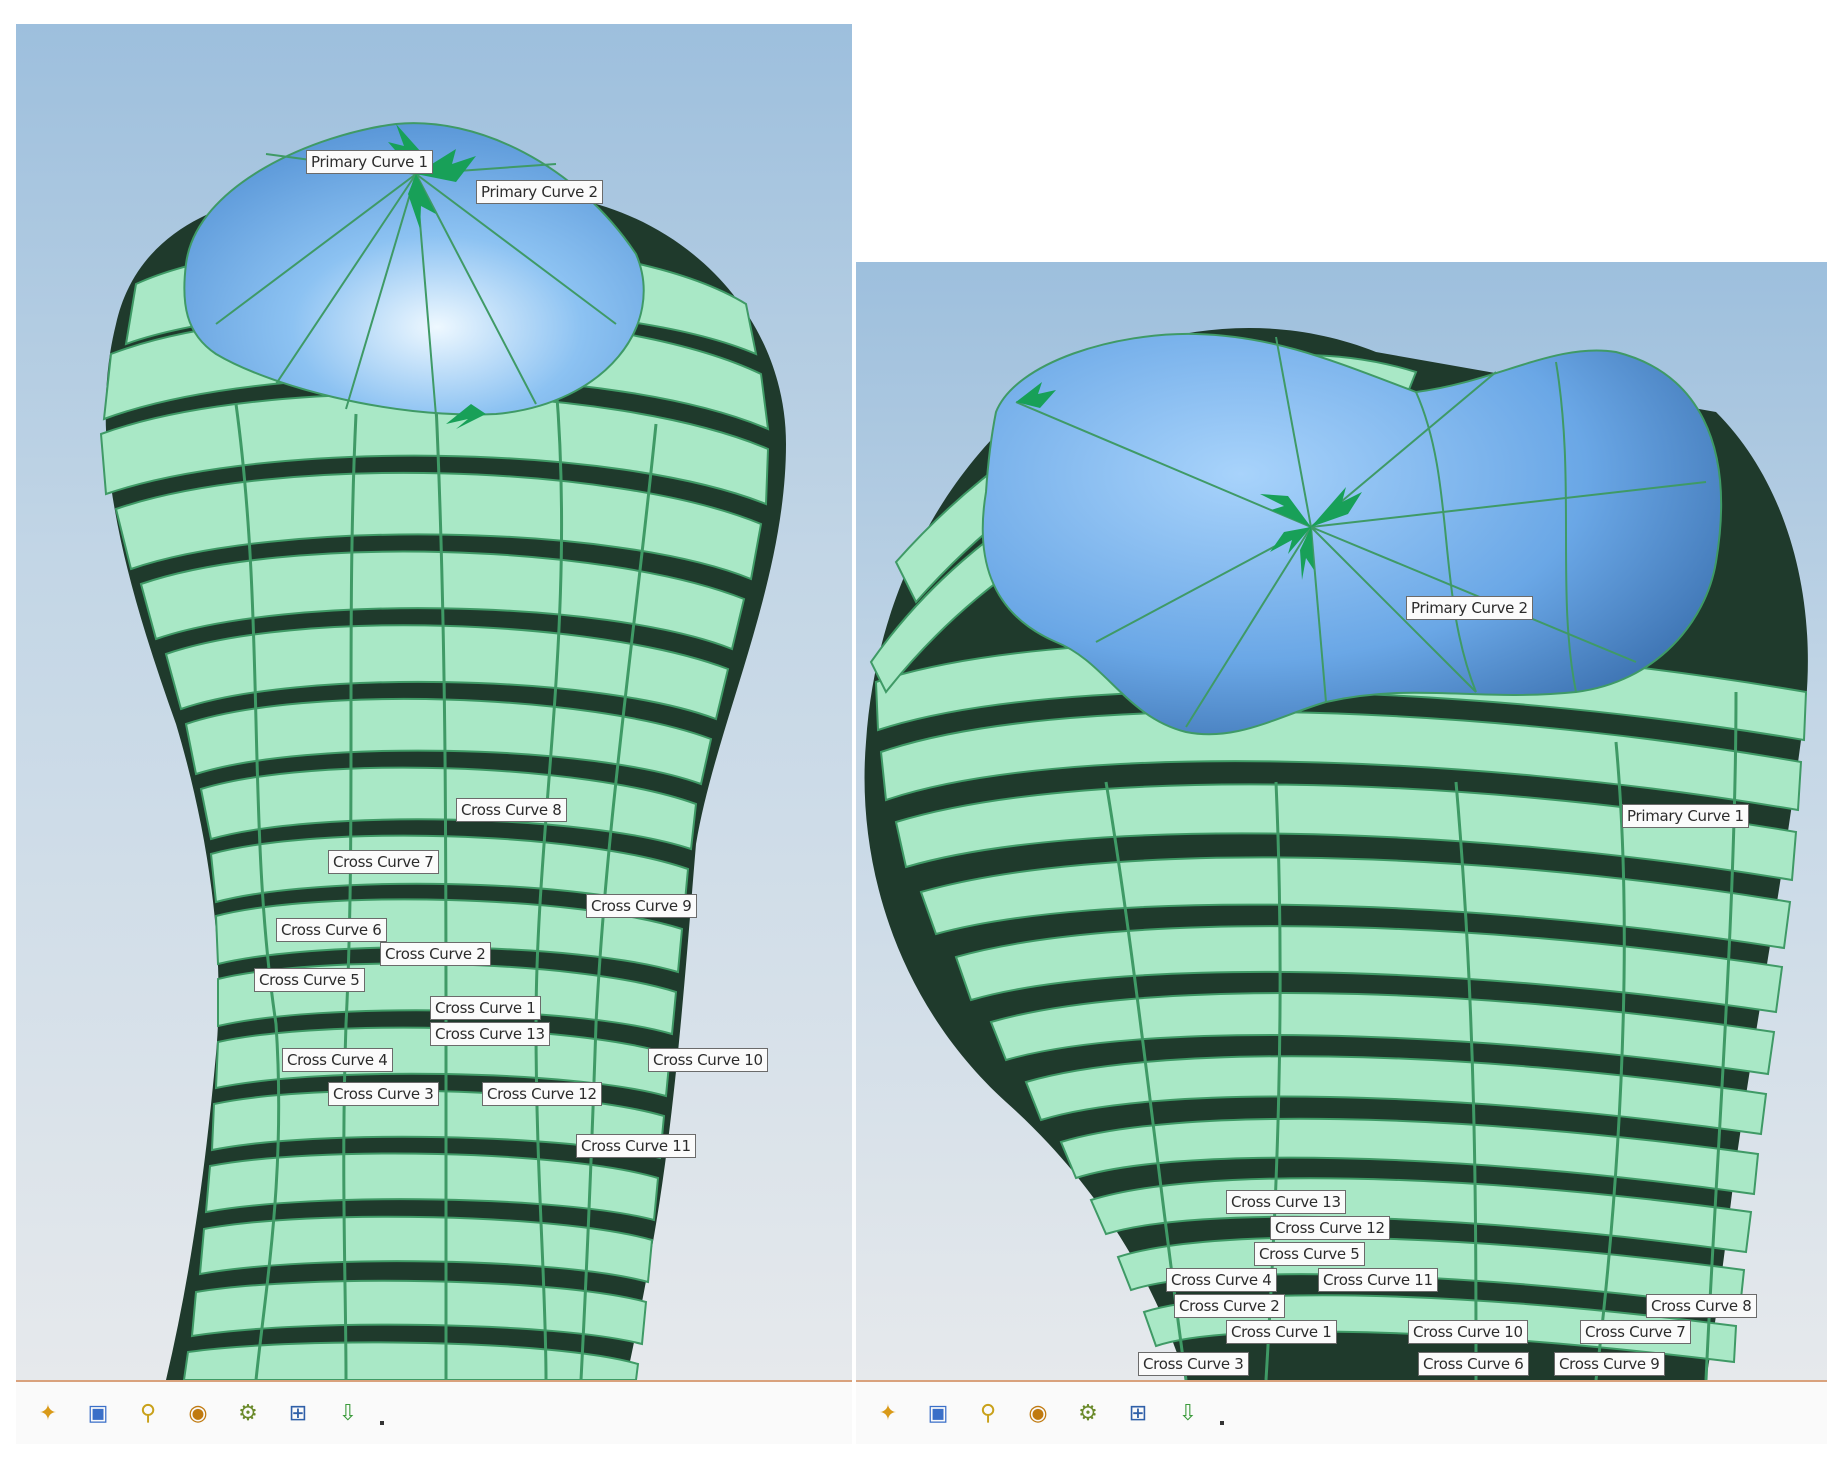 The height and width of the screenshot is (1460, 1837). I want to click on right-toolbar: ✦ ▣ ⚲ ◉ ⚙ ⊞ ⇩, so click(1341, 1412).